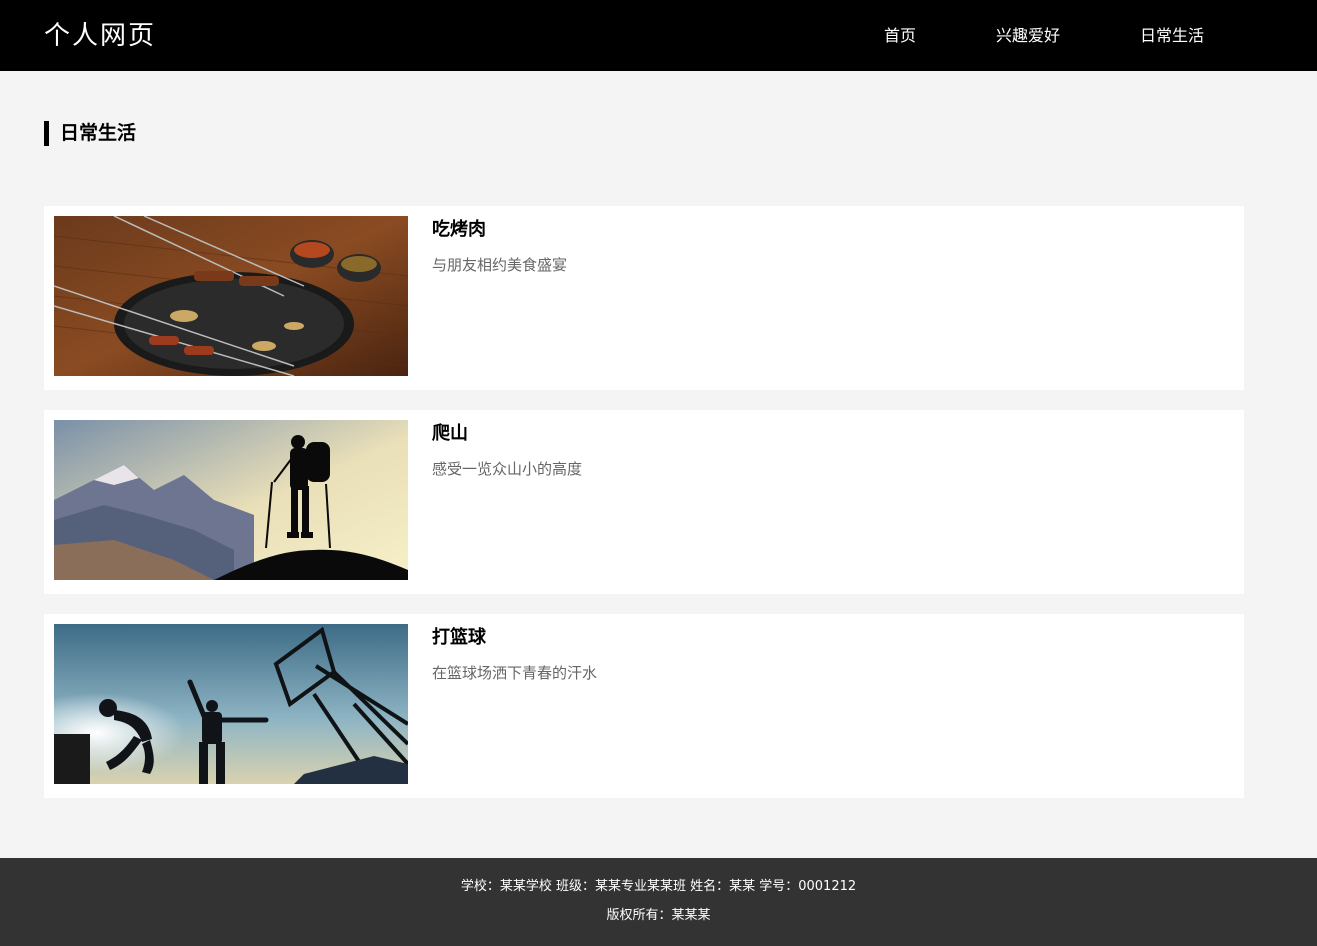 This screenshot has width=1317, height=946. Describe the element at coordinates (1028, 36) in the screenshot. I see `nav-hobbies-link: 兴趣爱好` at that location.